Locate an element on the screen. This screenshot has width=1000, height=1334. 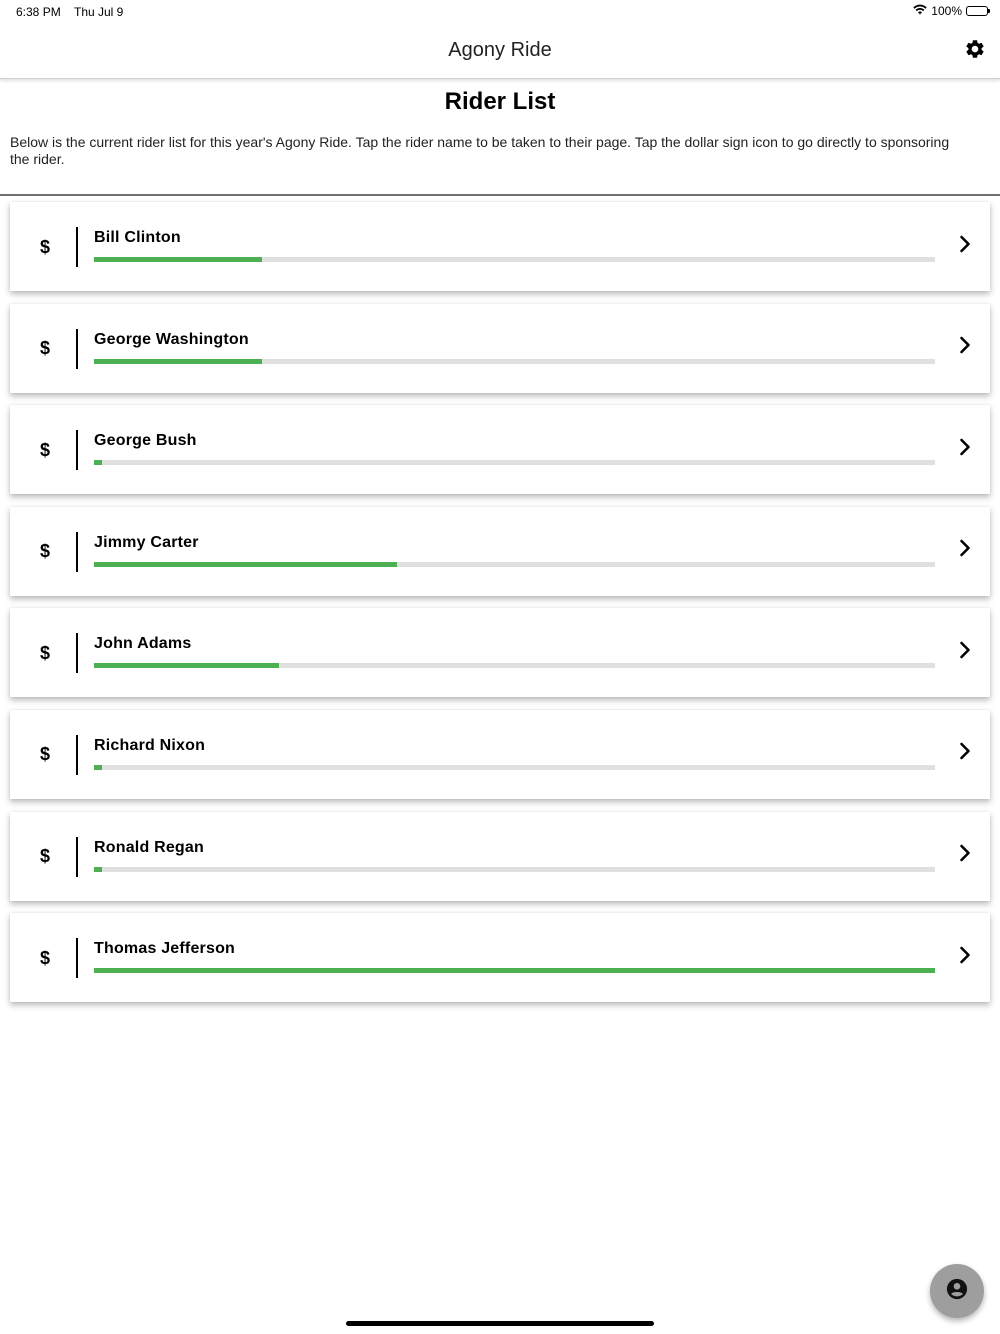
status-date: Thu Jul 9 is located at coordinates (99, 12).